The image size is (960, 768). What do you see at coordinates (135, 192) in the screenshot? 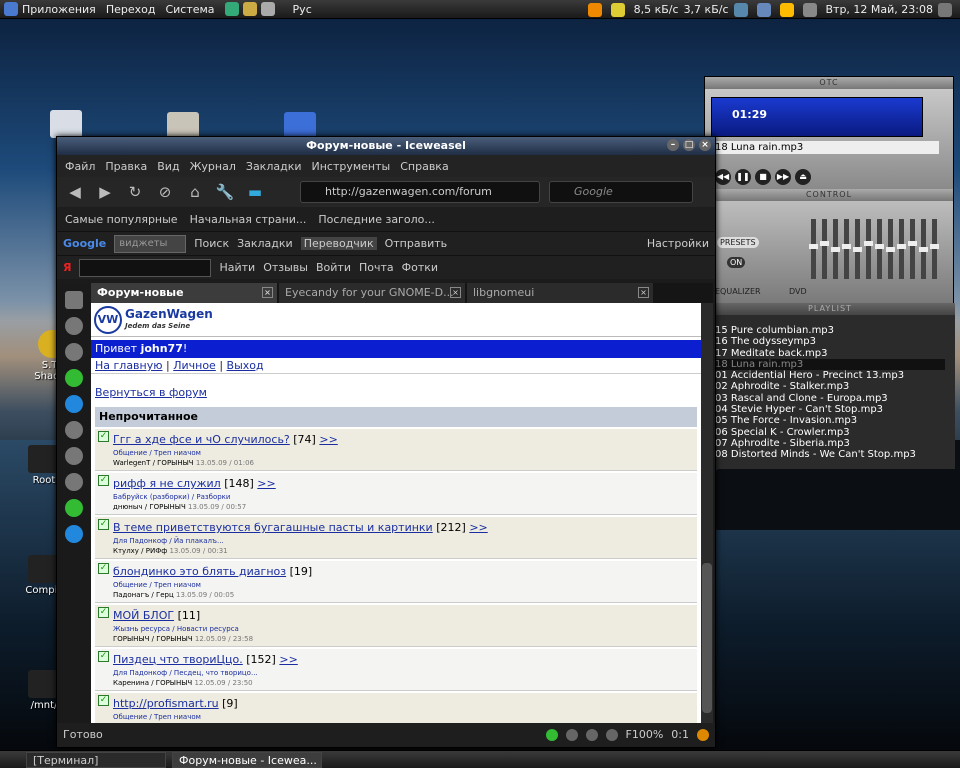
I see `reload-icon: ↻` at bounding box center [135, 192].